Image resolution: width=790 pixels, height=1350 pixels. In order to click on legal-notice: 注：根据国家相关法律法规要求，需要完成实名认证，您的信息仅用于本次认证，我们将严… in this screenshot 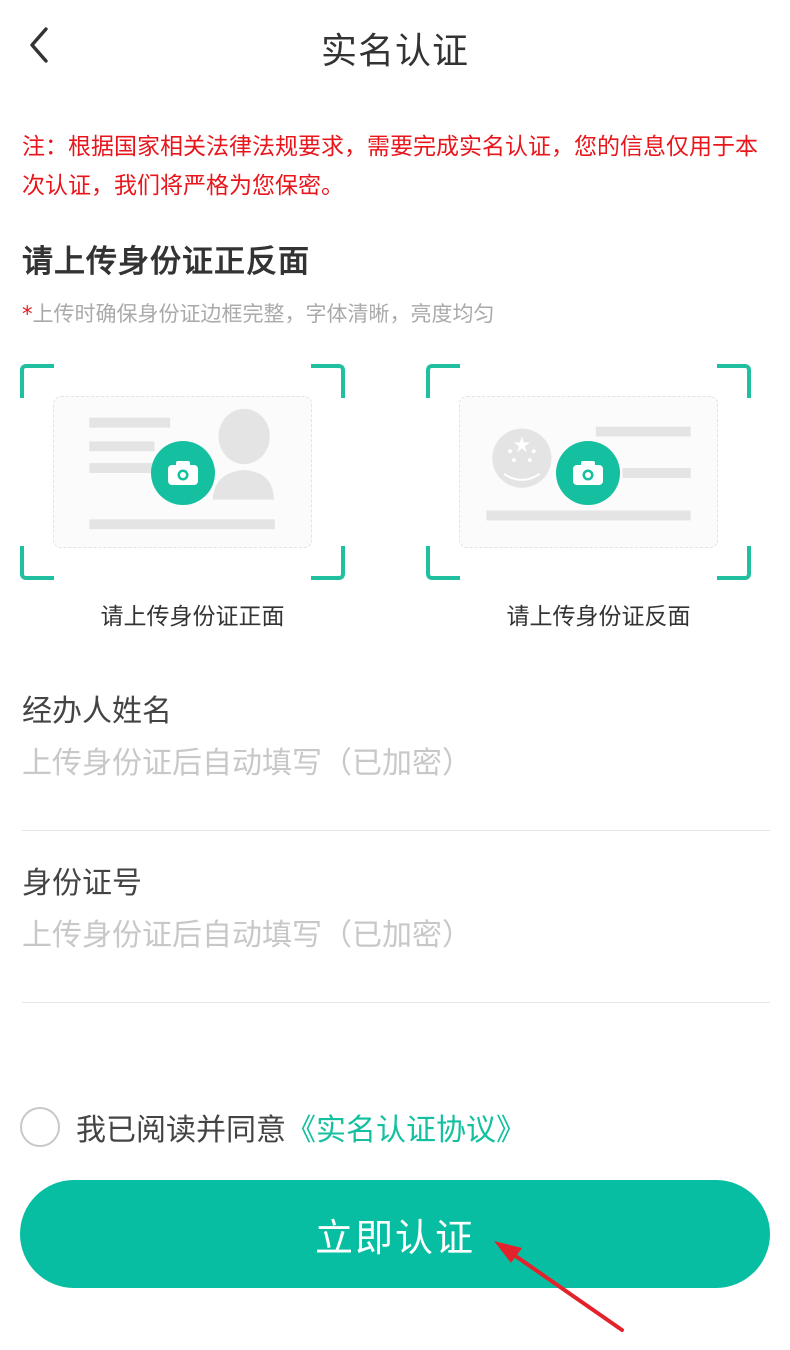, I will do `click(390, 166)`.